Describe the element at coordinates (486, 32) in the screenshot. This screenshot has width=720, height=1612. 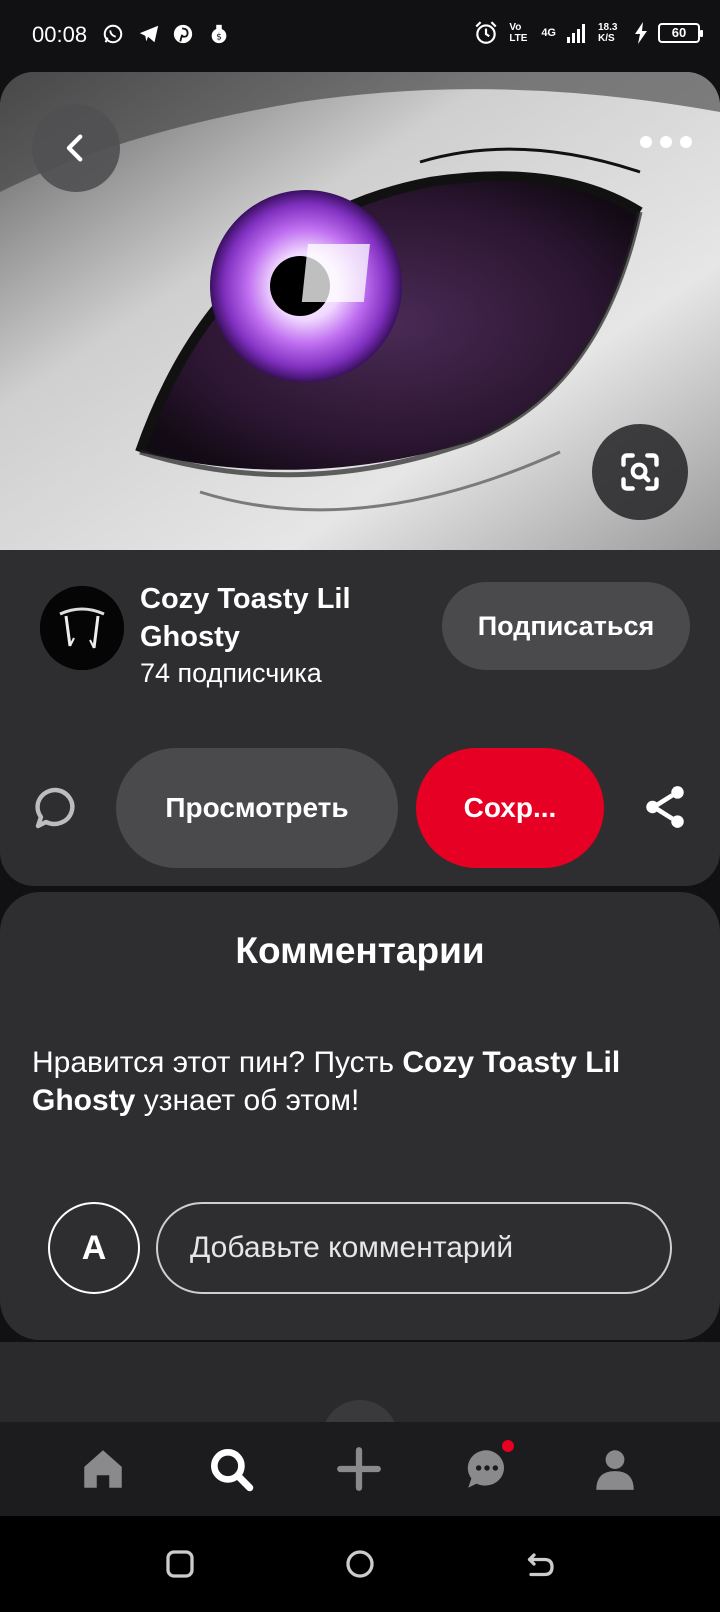
I see `alarm-icon` at that location.